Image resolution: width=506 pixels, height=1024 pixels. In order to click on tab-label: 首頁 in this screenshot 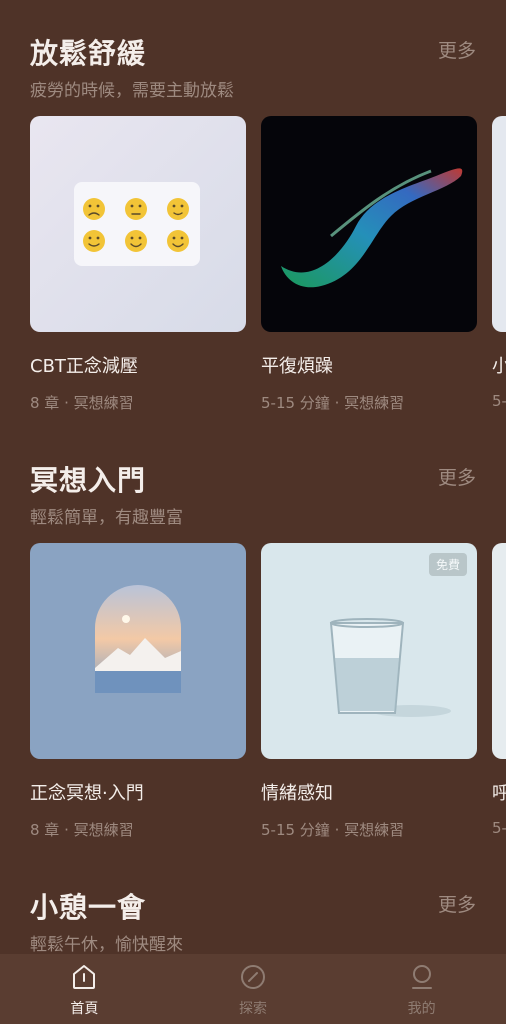, I will do `click(84, 1009)`.